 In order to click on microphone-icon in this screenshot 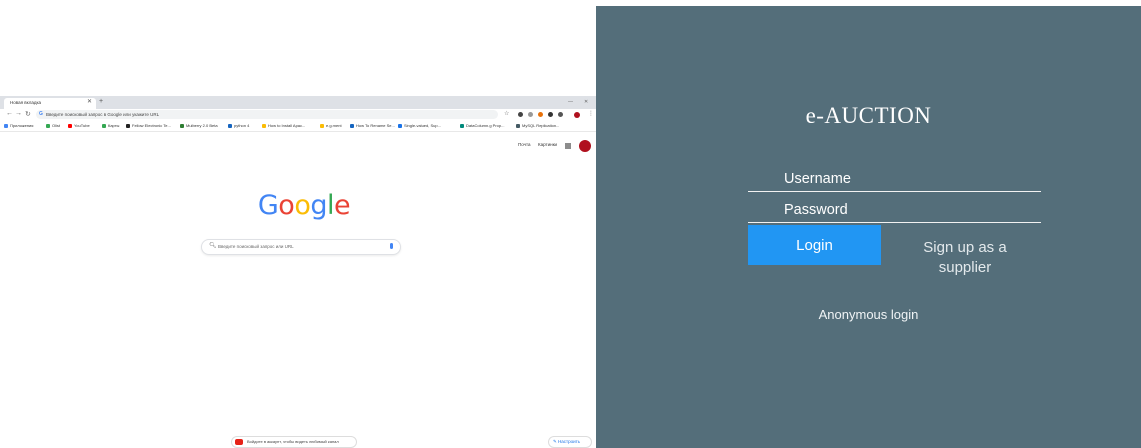, I will do `click(391, 246)`.